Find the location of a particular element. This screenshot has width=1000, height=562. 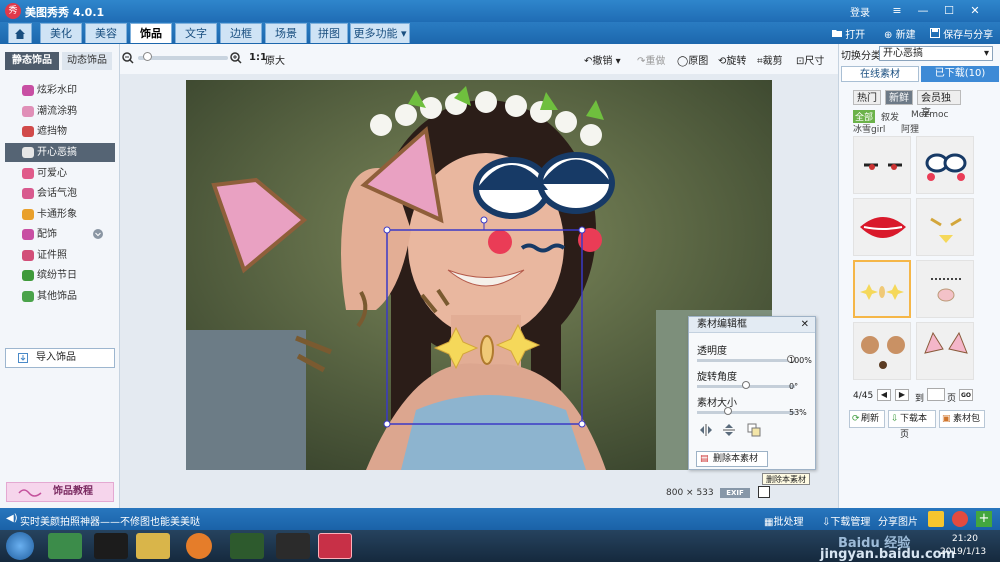

tab-collage: 拼图 is located at coordinates (329, 33).